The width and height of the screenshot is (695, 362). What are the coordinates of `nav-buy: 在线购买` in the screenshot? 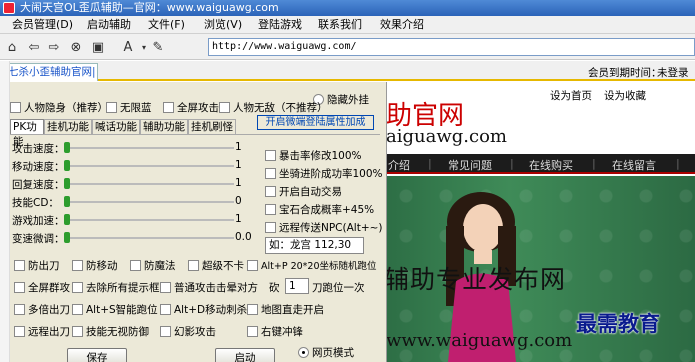 It's located at (551, 165).